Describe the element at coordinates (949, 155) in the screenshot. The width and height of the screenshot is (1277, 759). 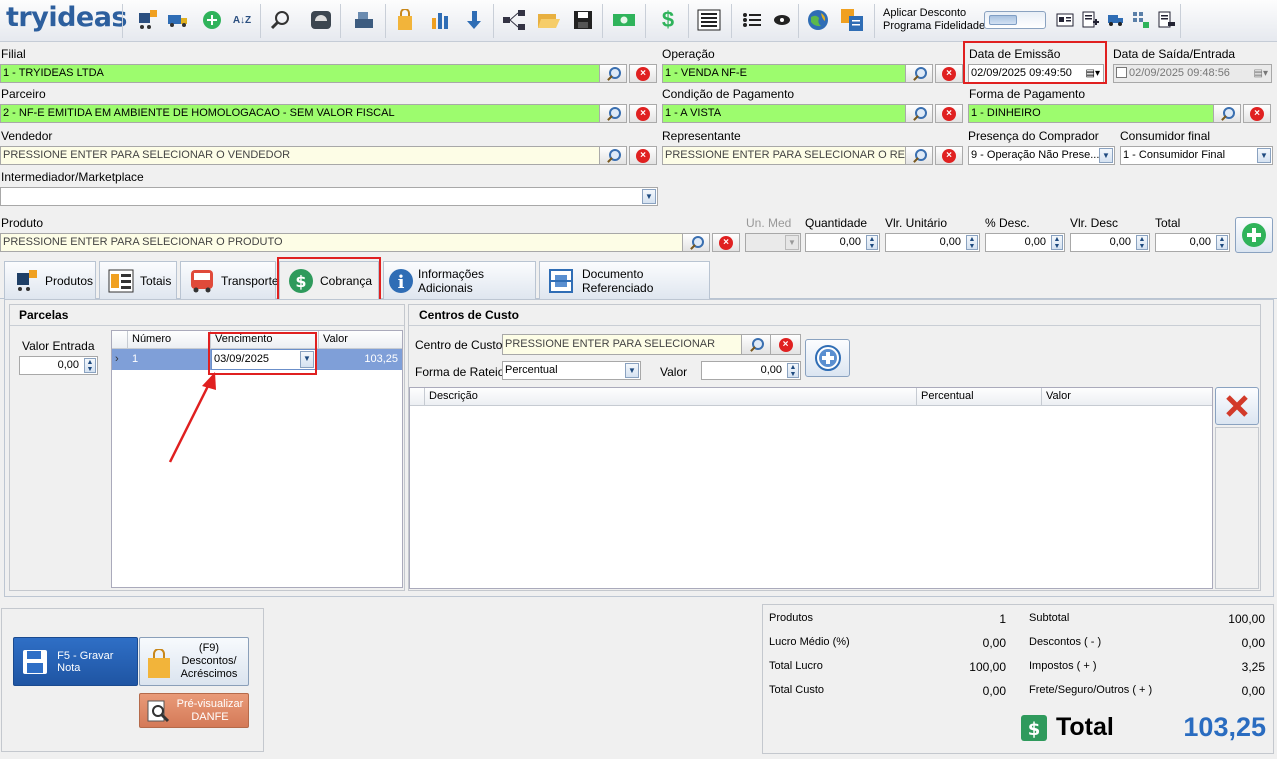
I see `representante-clear-button: ×` at that location.